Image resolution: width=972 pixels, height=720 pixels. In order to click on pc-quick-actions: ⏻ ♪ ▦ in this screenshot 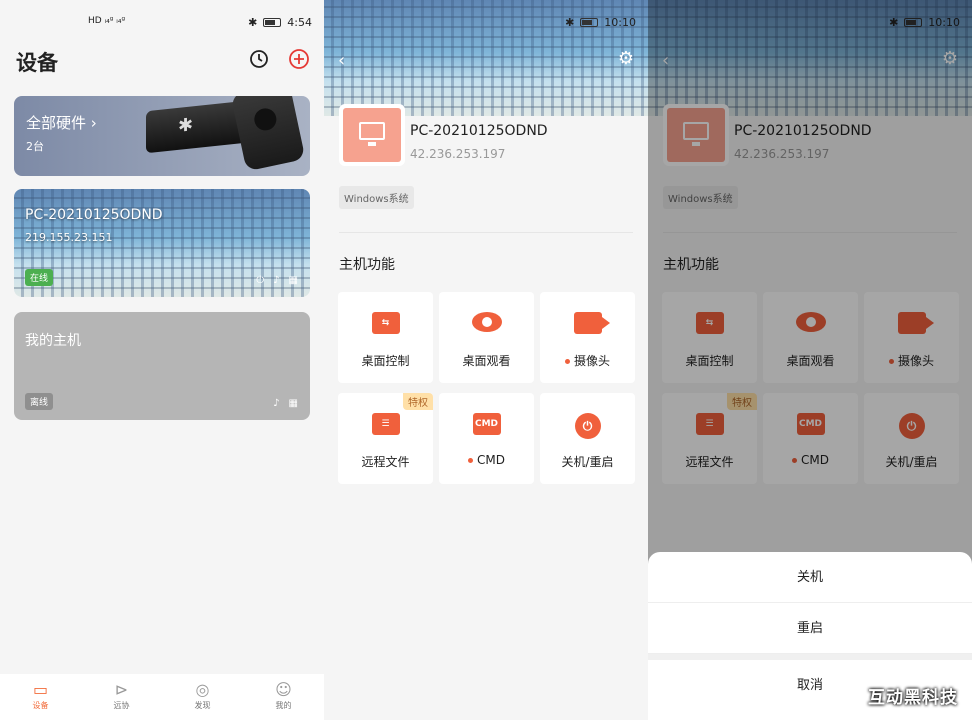, I will do `click(277, 280)`.